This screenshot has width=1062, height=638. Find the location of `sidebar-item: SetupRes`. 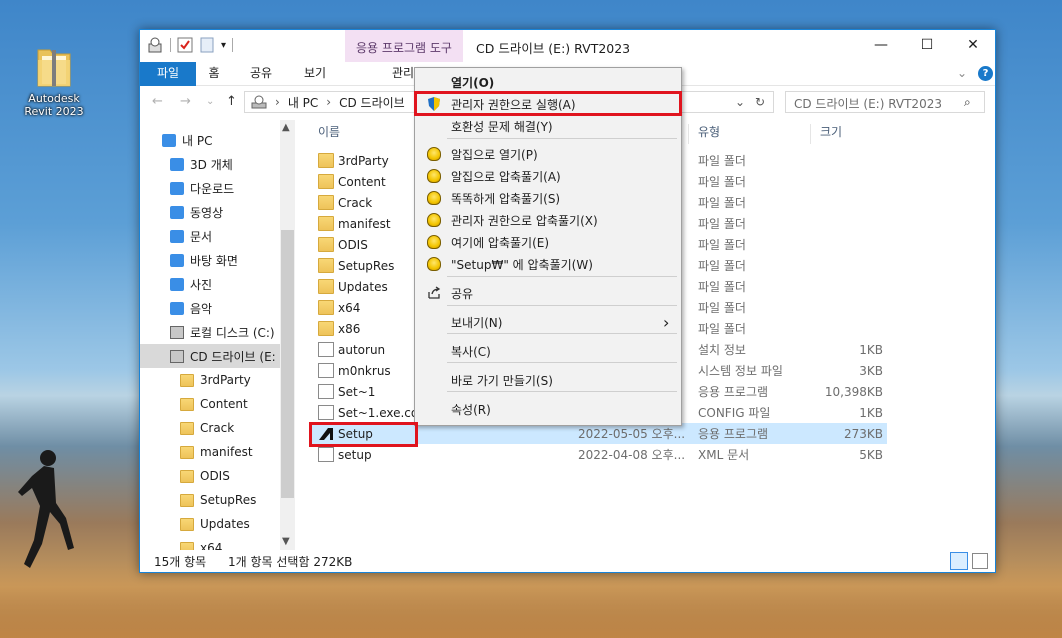

sidebar-item: SetupRes is located at coordinates (215, 500).